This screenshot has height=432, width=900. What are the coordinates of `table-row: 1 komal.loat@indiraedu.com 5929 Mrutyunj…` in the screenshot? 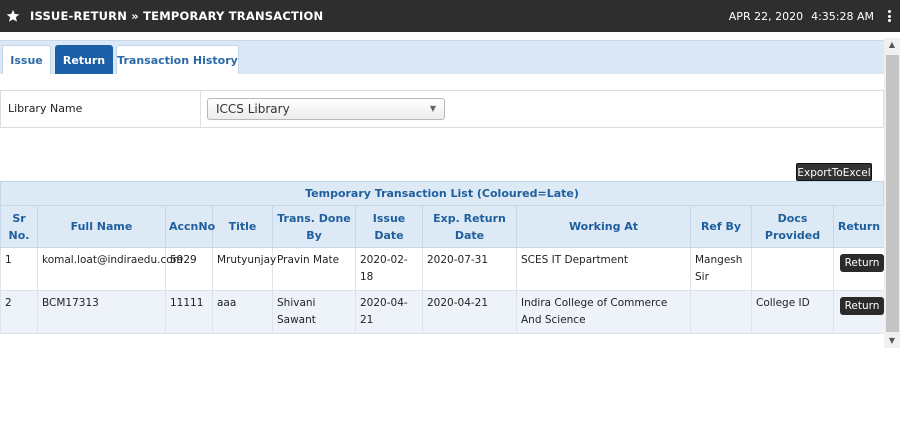 It's located at (442, 269).